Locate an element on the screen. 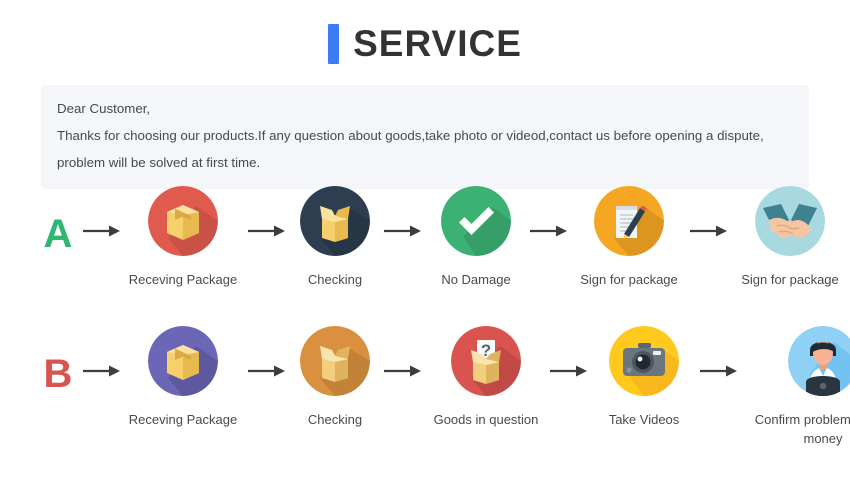  question-box-icon: ? is located at coordinates (486, 361).